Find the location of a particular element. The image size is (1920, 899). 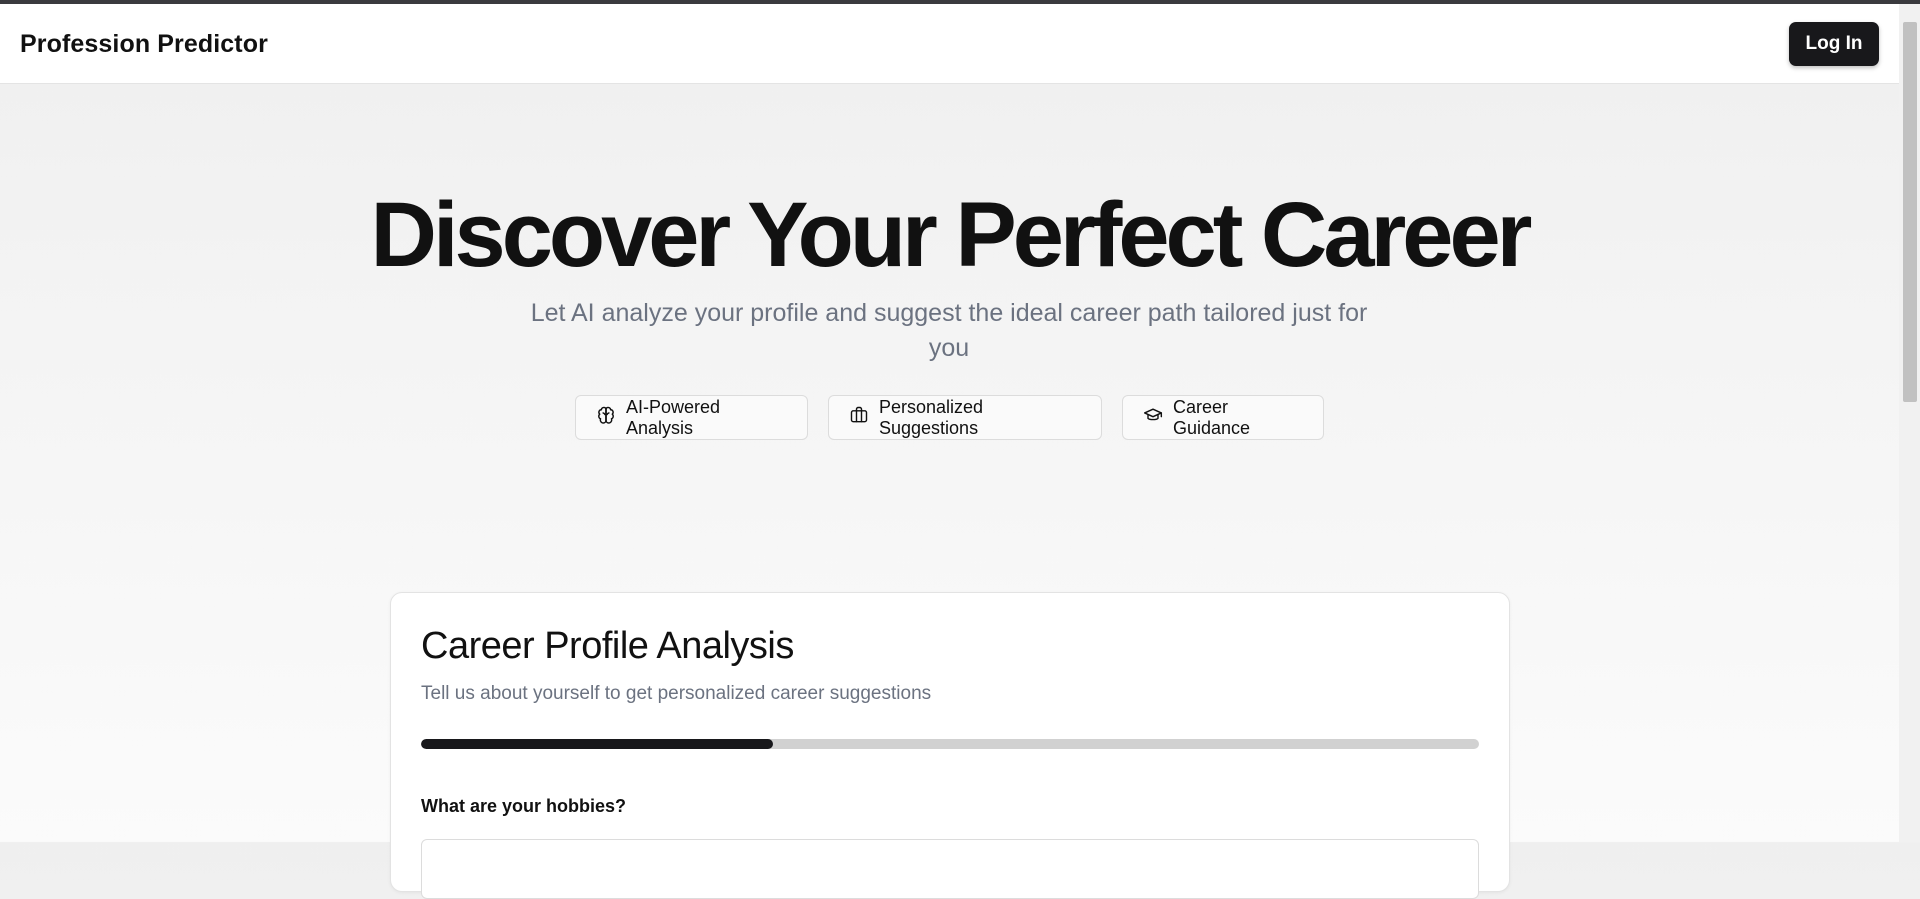

progress-fill is located at coordinates (597, 744).